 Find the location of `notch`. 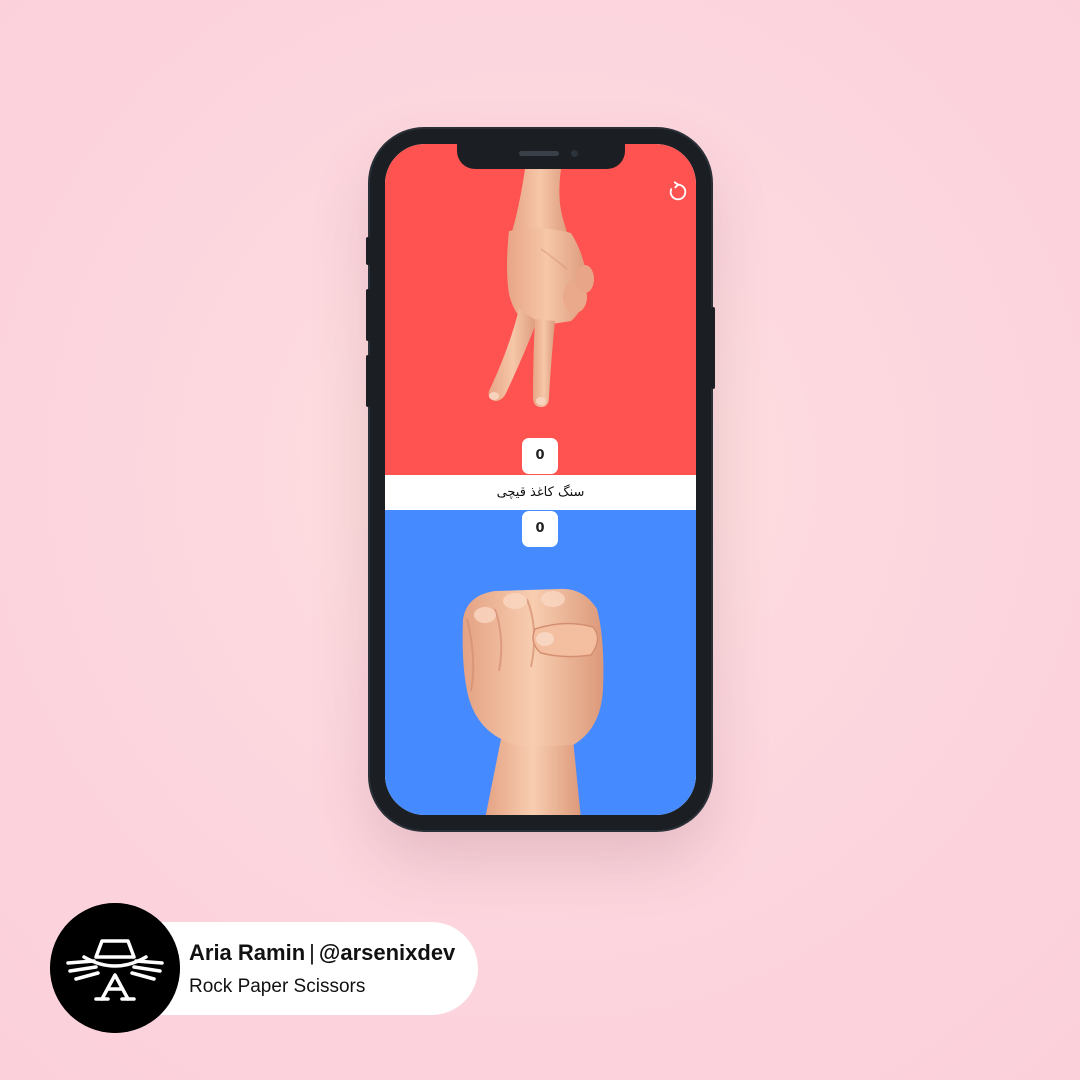

notch is located at coordinates (541, 156).